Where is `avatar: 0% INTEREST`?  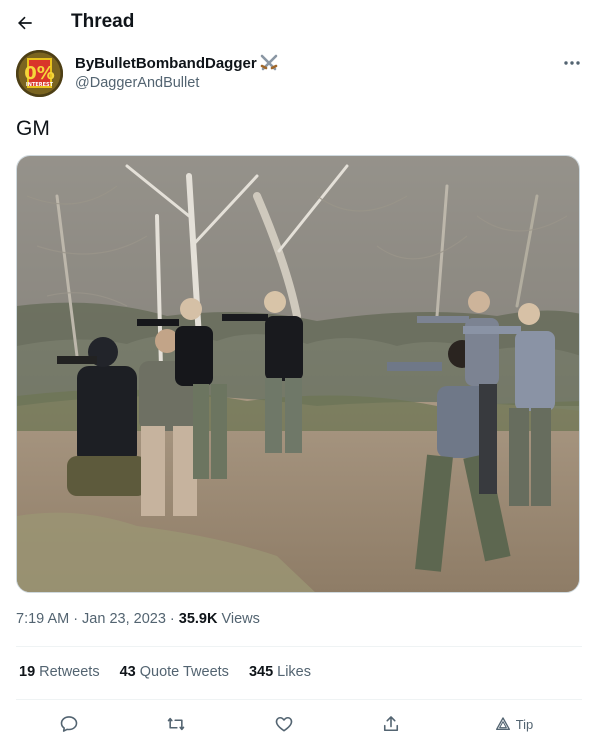 avatar: 0% INTEREST is located at coordinates (39, 73).